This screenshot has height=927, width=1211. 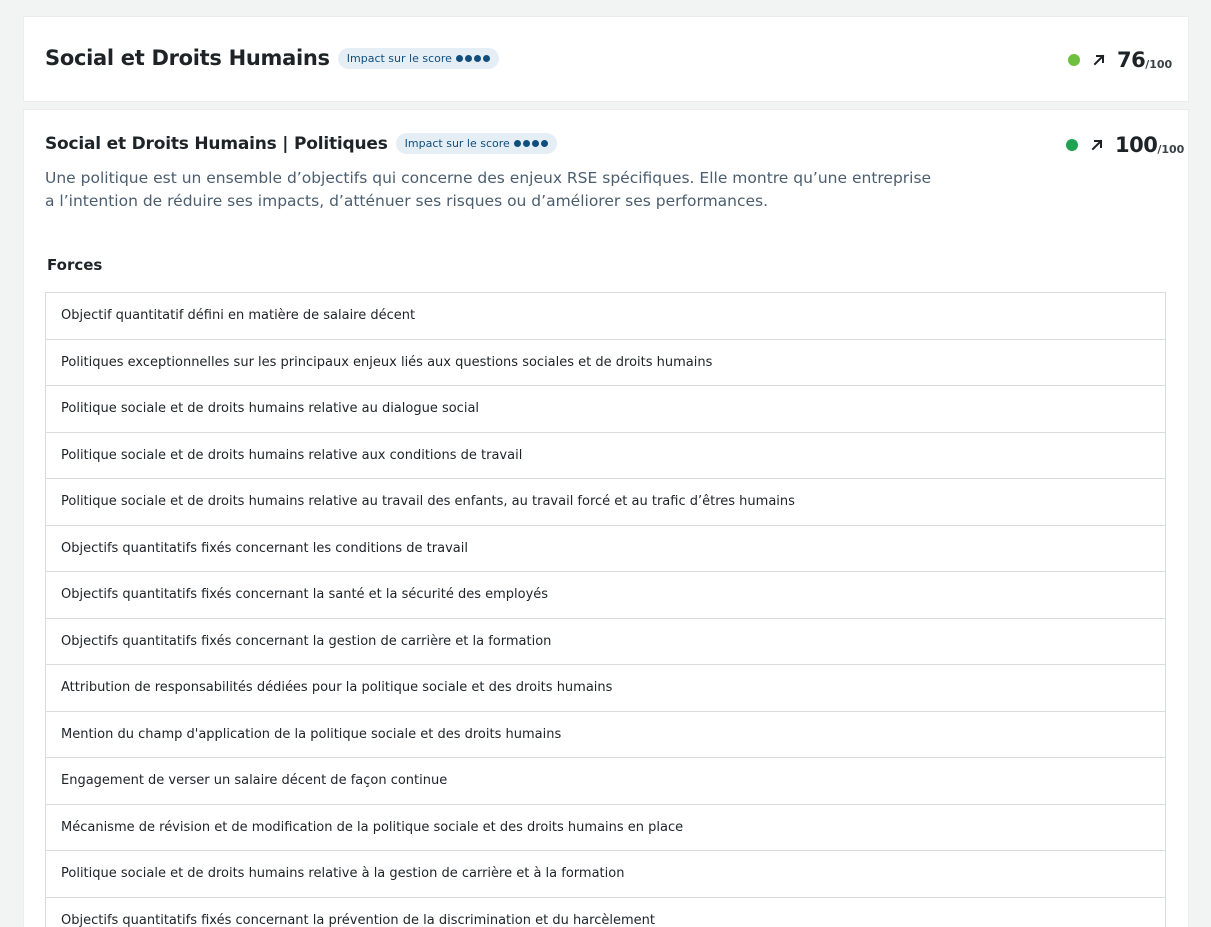 I want to click on subsection-title: Social et Droits Humains | Politiques, so click(x=216, y=143).